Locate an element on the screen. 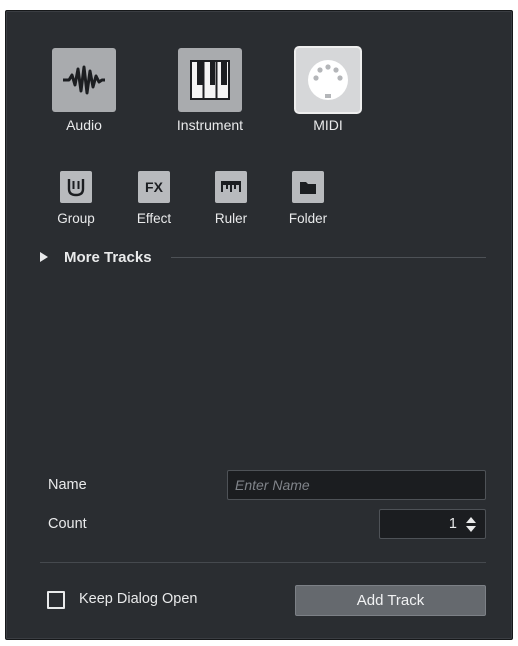 This screenshot has width=518, height=646. waveform-icon is located at coordinates (84, 80).